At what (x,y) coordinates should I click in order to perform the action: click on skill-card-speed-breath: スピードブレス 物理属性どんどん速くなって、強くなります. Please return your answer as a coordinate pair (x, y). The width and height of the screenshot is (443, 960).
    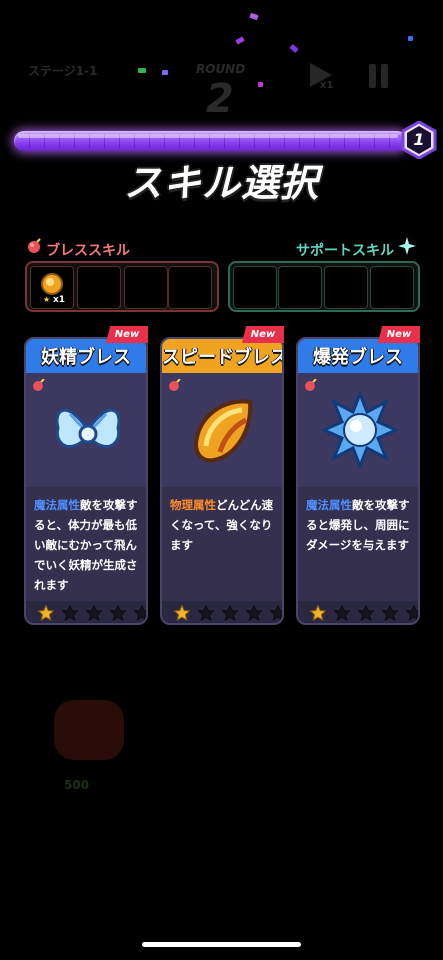
    Looking at the image, I should click on (222, 481).